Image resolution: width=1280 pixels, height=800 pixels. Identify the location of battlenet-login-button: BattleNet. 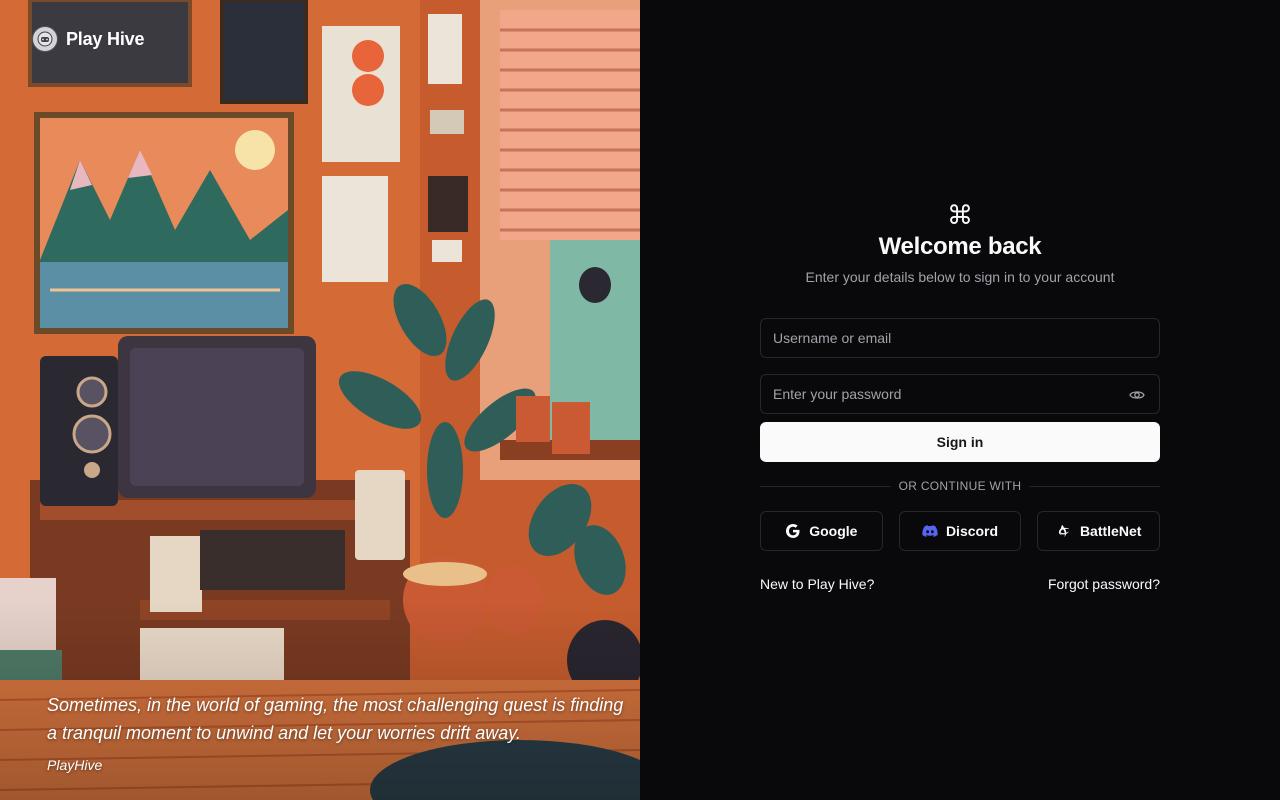
(1099, 531).